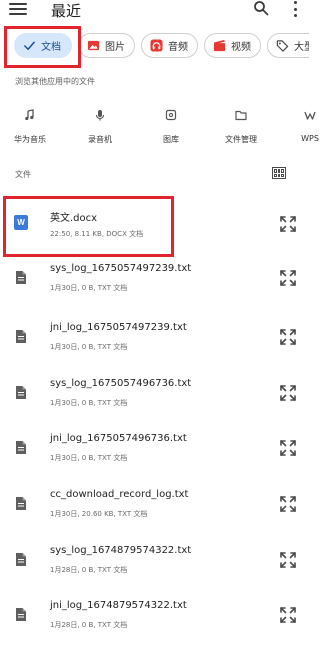  Describe the element at coordinates (29, 115) in the screenshot. I see `music-note-icon` at that location.